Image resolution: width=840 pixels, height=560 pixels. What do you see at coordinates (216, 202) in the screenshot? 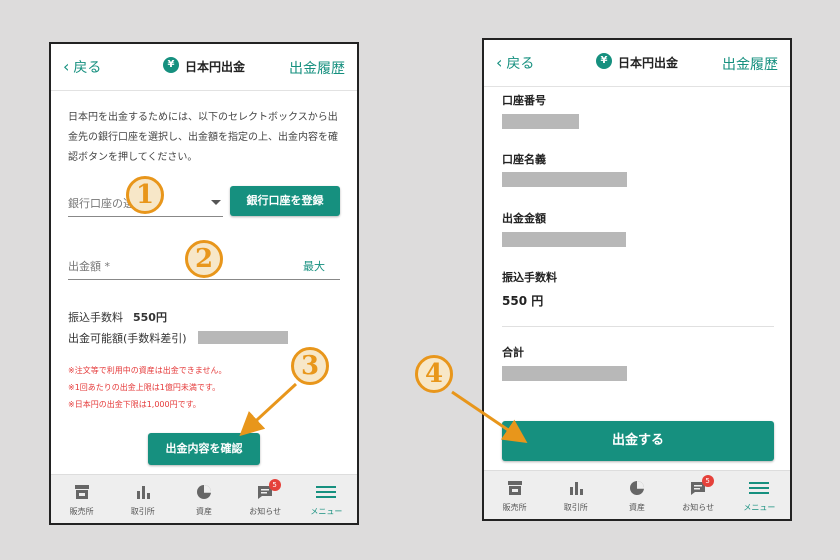
I see `dropdown-arrow-icon` at bounding box center [216, 202].